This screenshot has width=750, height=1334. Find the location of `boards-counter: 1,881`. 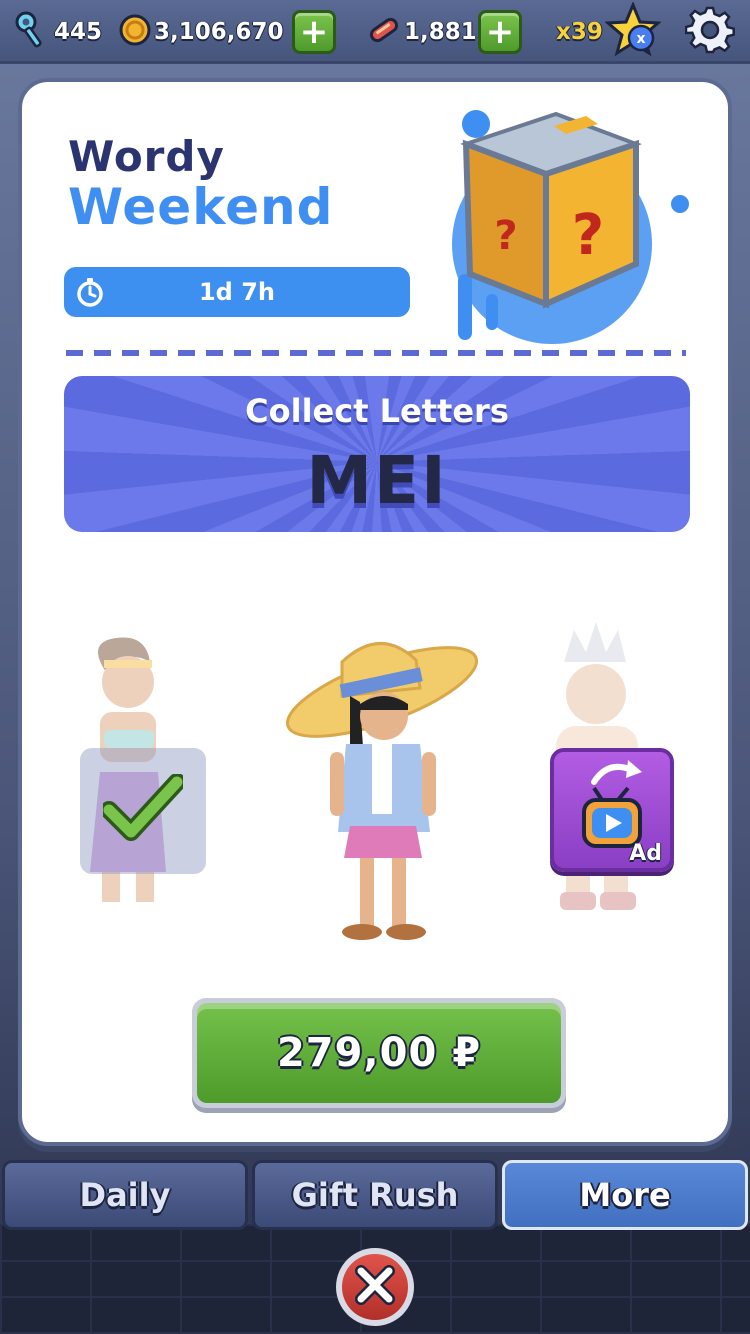

boards-counter: 1,881 is located at coordinates (421, 32).